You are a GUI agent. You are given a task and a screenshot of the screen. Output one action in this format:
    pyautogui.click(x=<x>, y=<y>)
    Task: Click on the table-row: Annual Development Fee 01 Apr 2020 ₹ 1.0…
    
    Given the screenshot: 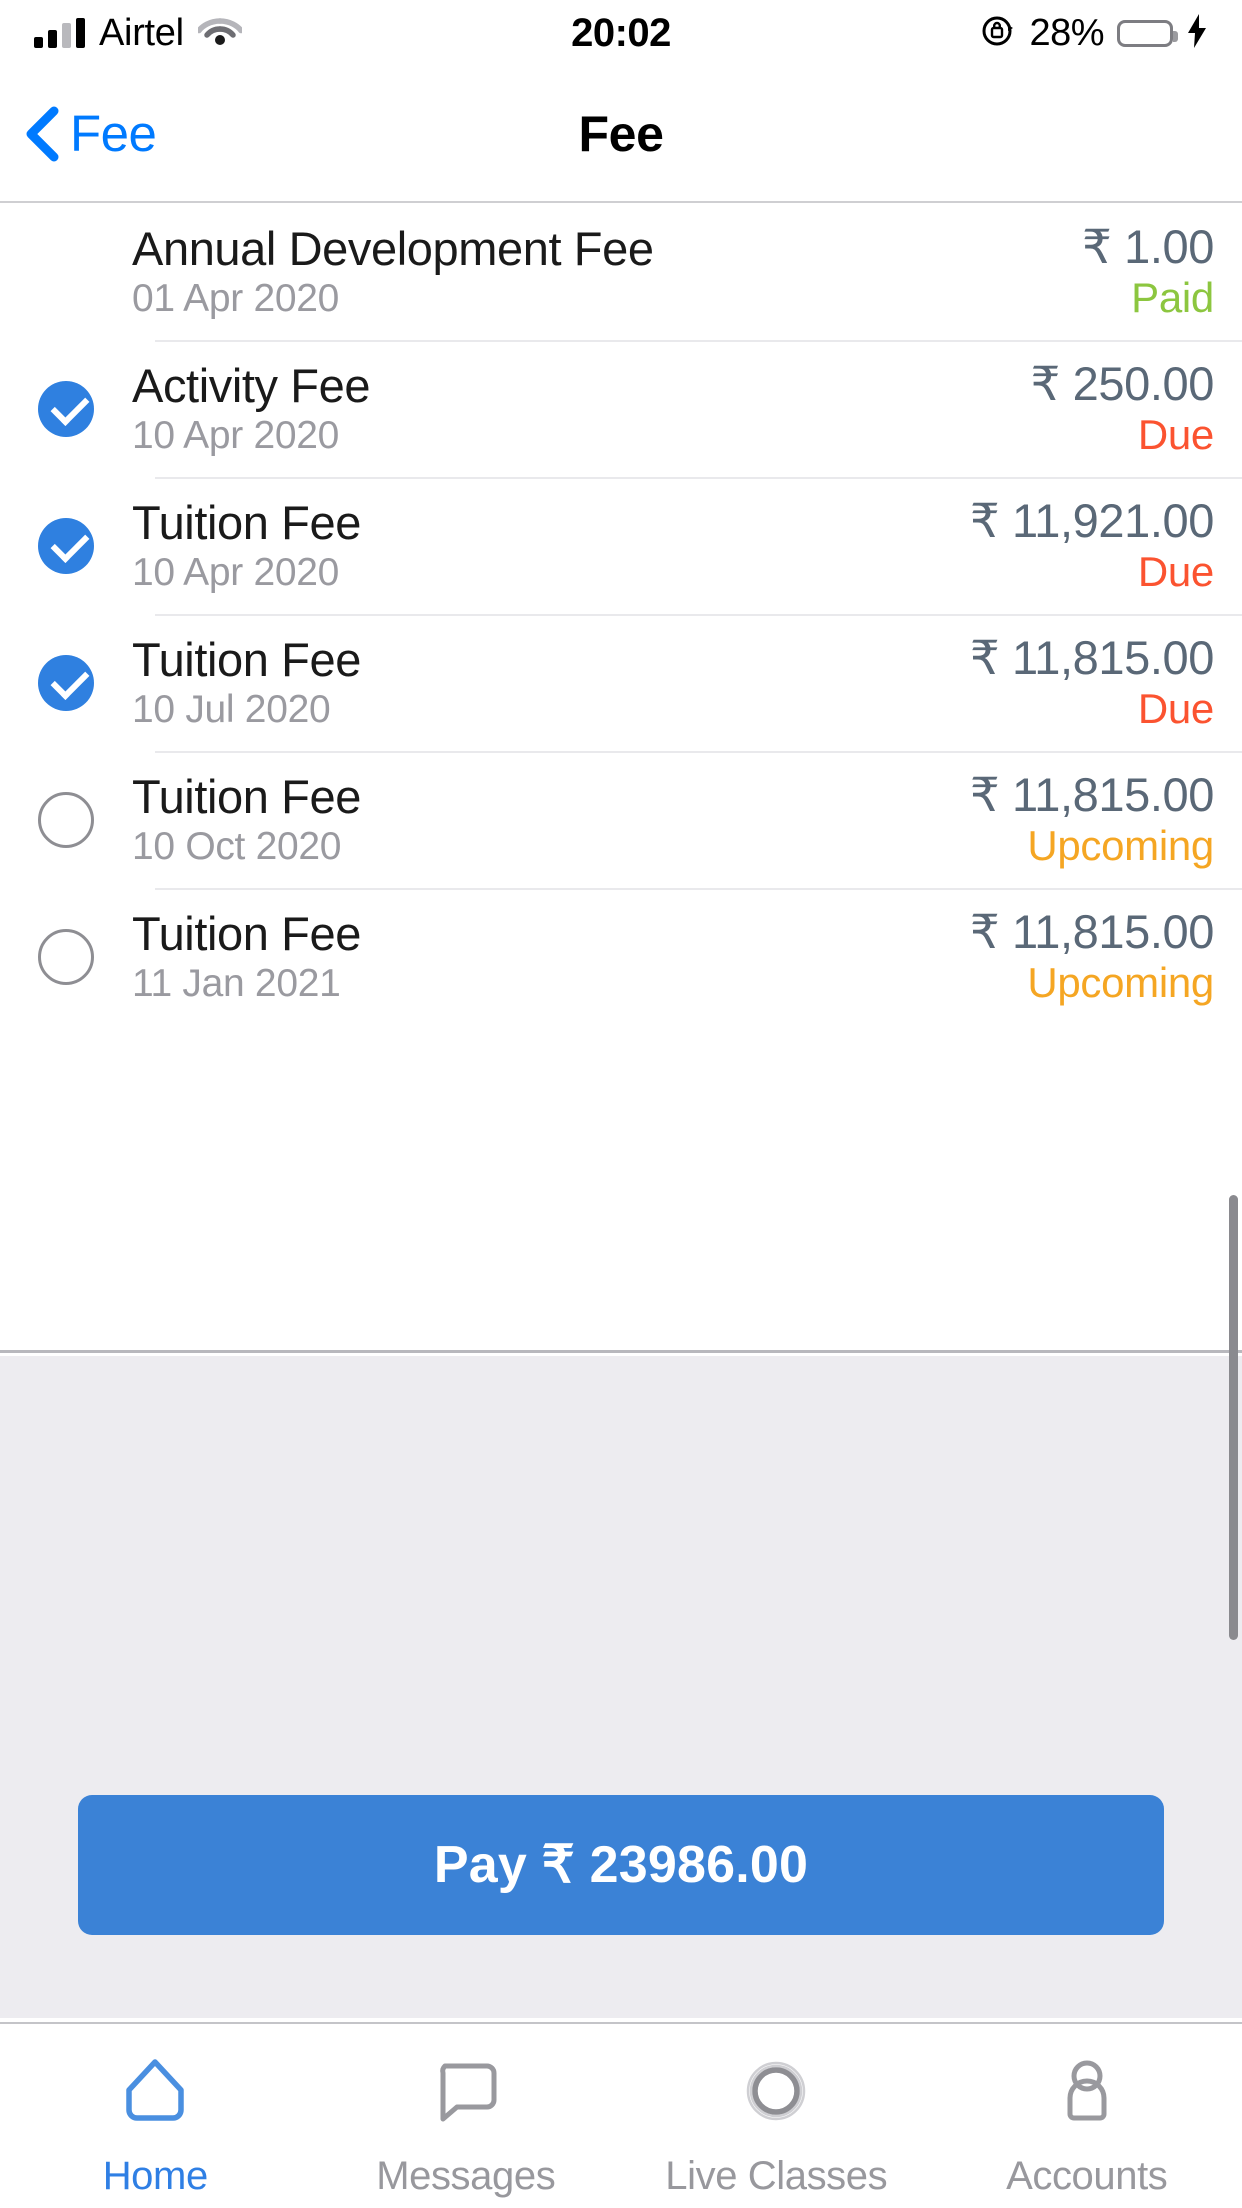 What is the action you would take?
    pyautogui.click(x=621, y=271)
    